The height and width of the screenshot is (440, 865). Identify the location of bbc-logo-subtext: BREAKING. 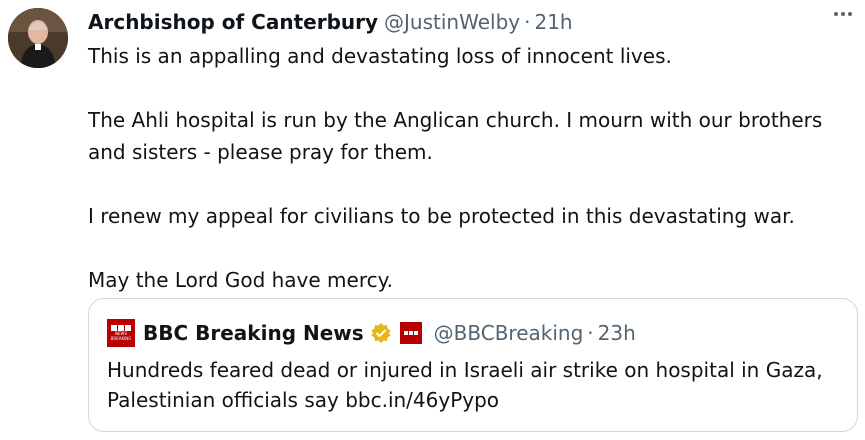
(121, 338).